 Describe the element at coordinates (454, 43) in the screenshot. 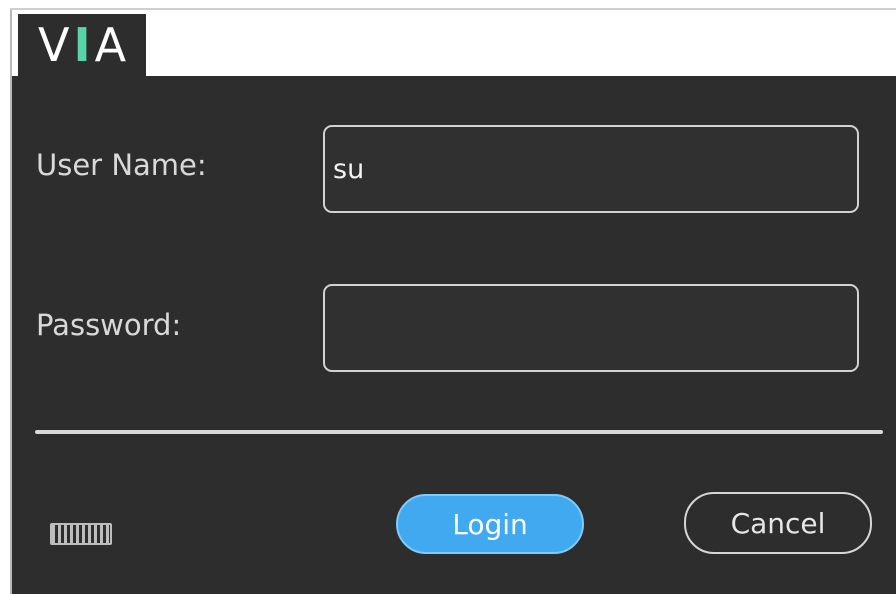

I see `dialog-header: V I A` at that location.